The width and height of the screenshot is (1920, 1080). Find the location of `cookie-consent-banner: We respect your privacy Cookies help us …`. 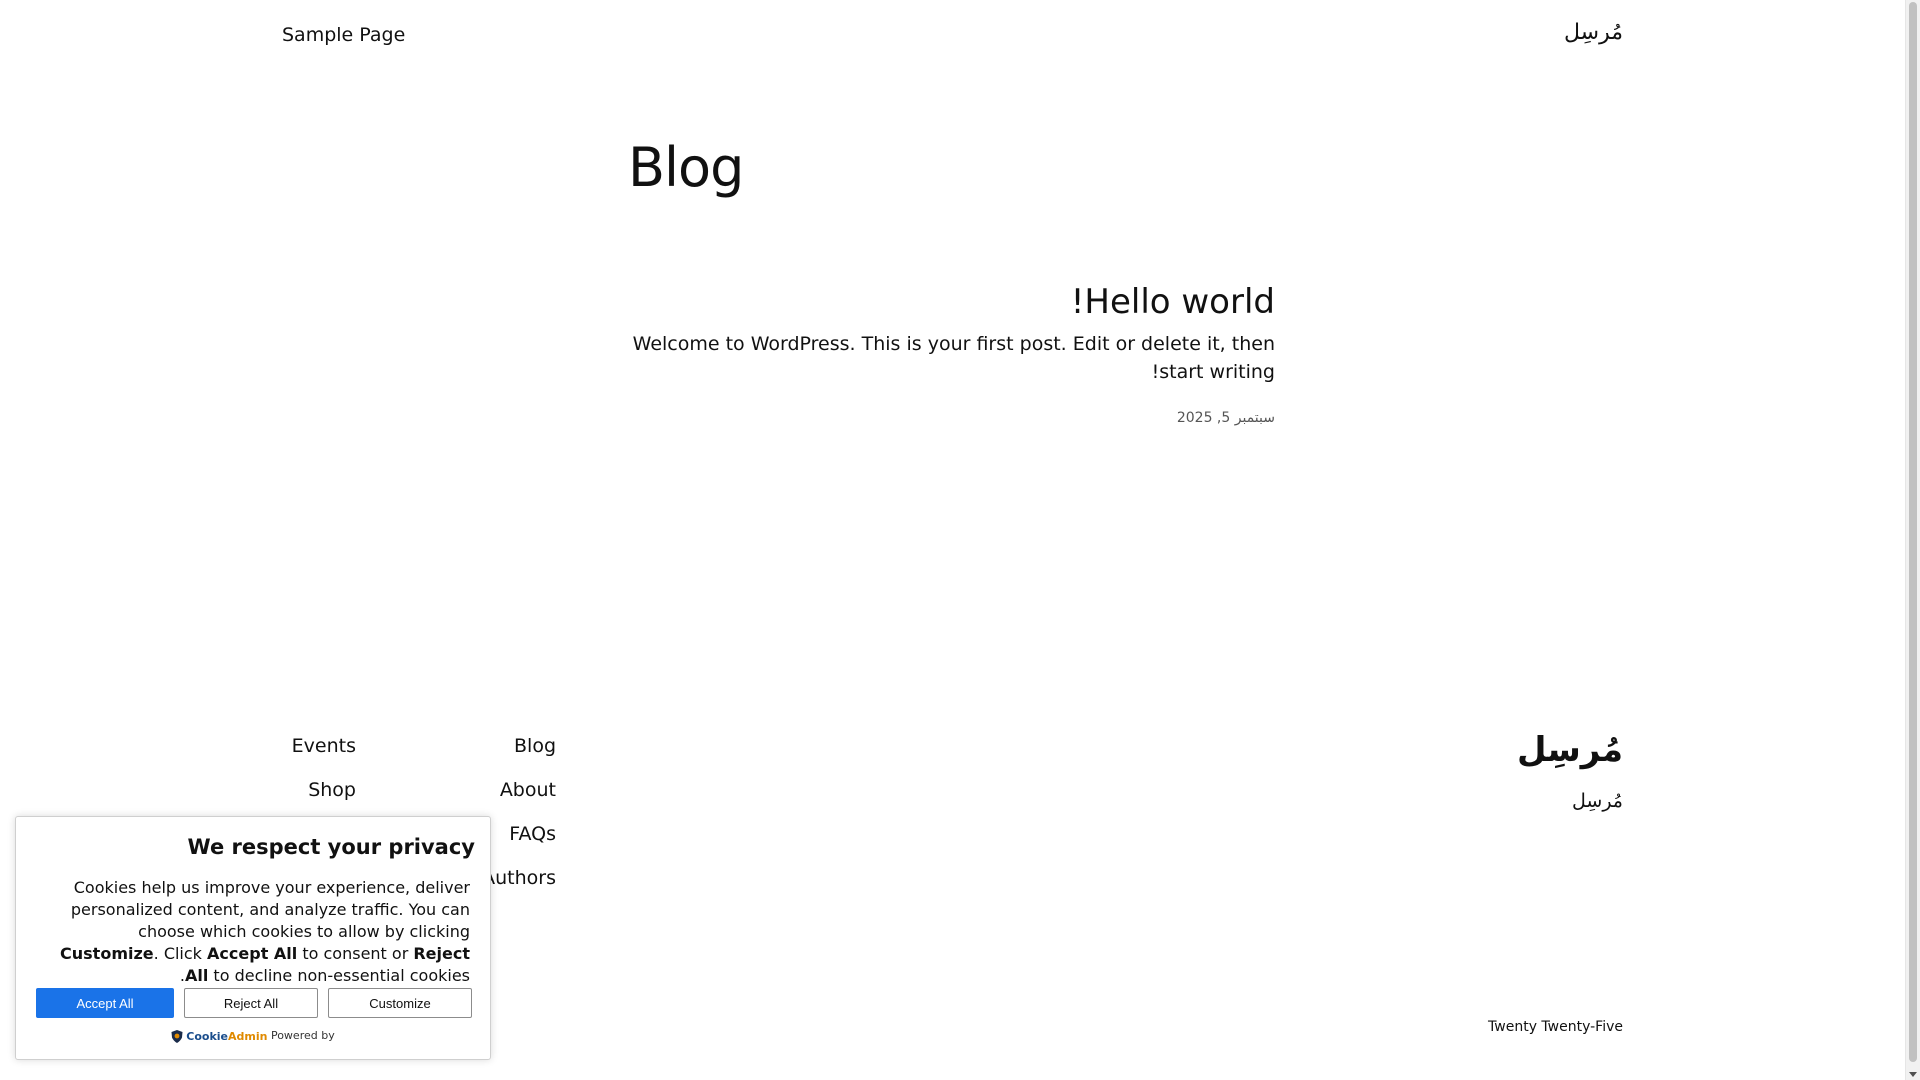

cookie-consent-banner: We respect your privacy Cookies help us … is located at coordinates (253, 938).